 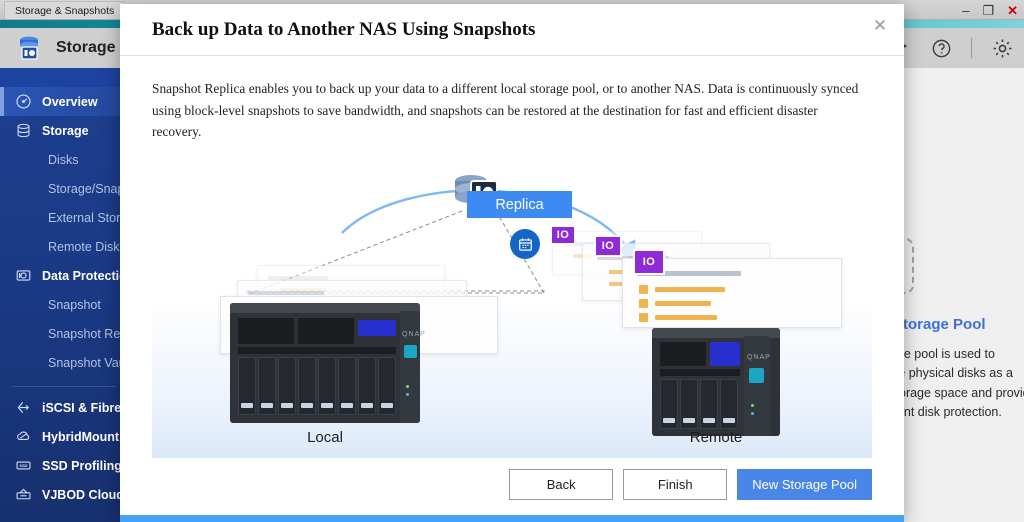 What do you see at coordinates (85, 407) in the screenshot?
I see `sidebar-item-label: iSCSI & Fibre Channel` at bounding box center [85, 407].